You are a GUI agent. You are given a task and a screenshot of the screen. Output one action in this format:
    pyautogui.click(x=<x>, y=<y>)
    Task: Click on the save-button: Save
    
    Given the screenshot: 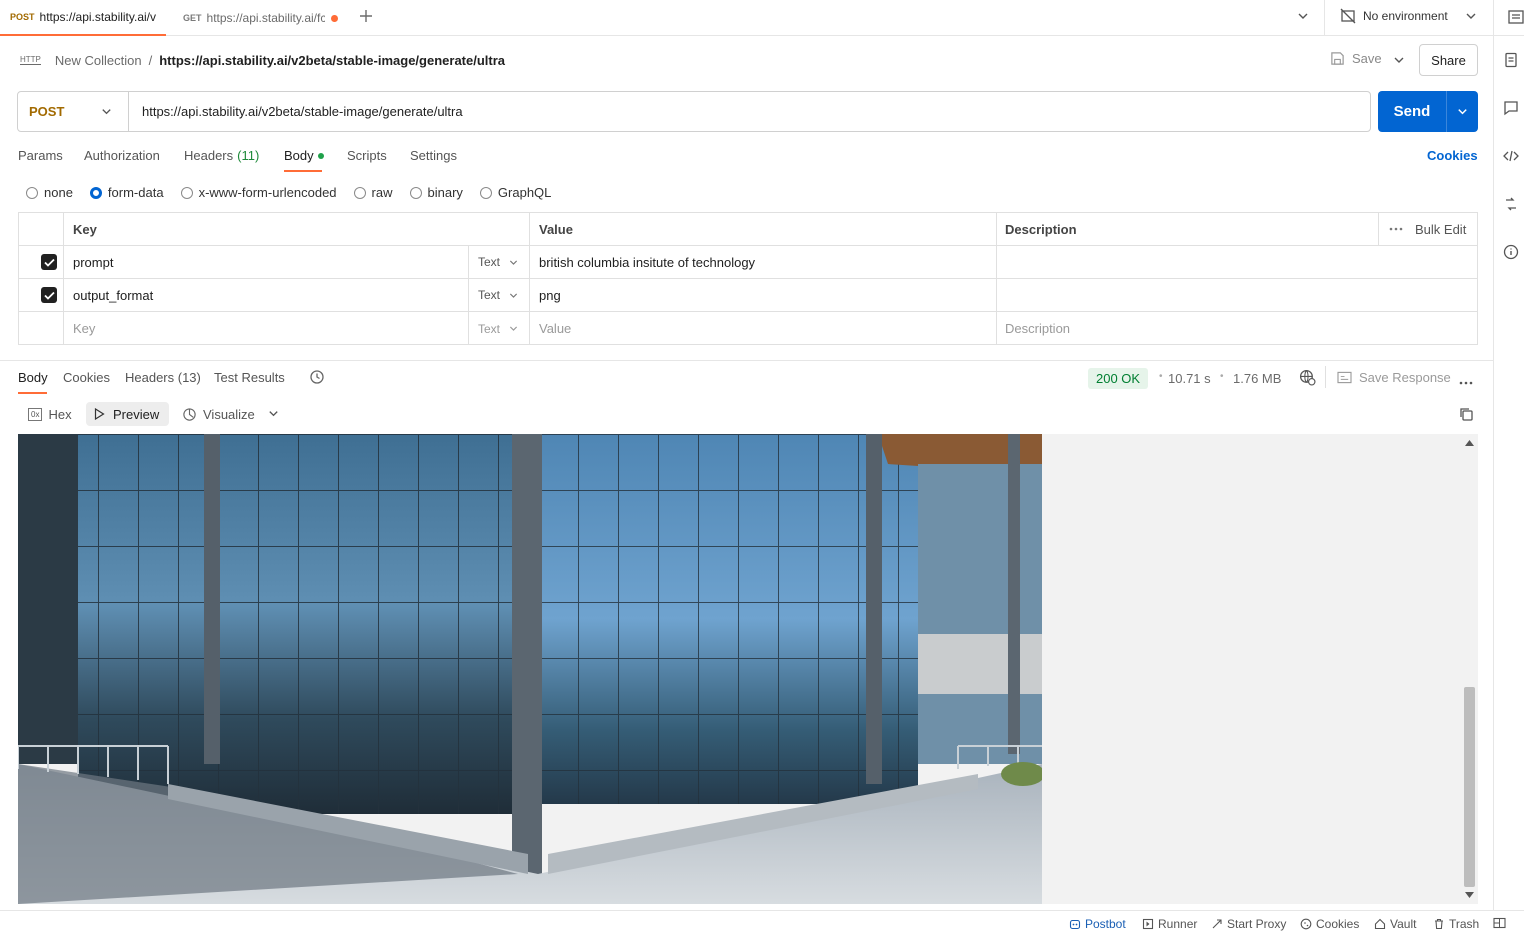 What is the action you would take?
    pyautogui.click(x=1356, y=58)
    